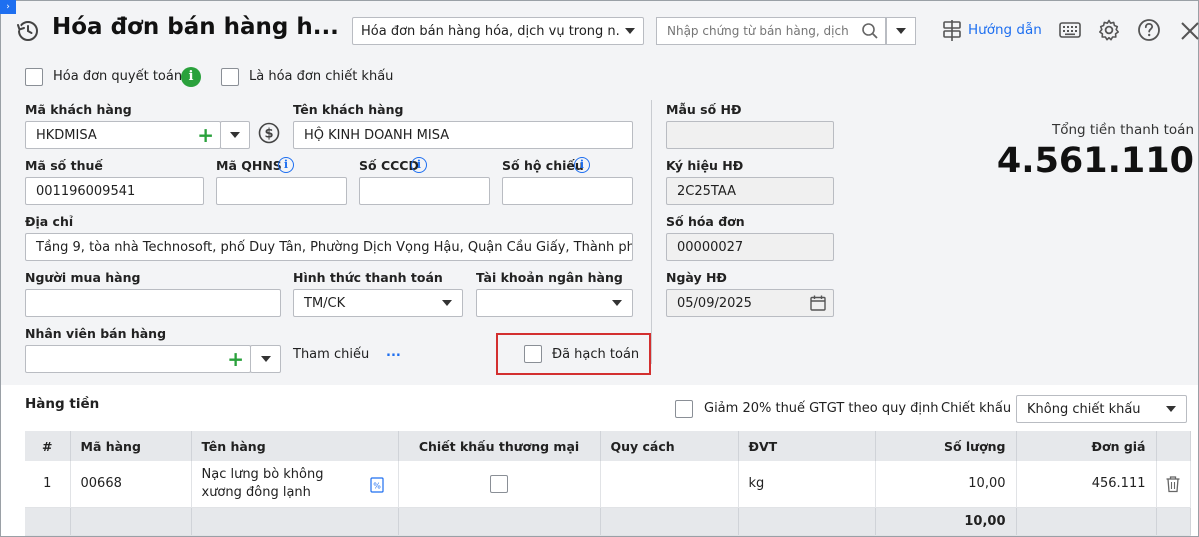 This screenshot has width=1199, height=537. I want to click on calendar-icon, so click(818, 303).